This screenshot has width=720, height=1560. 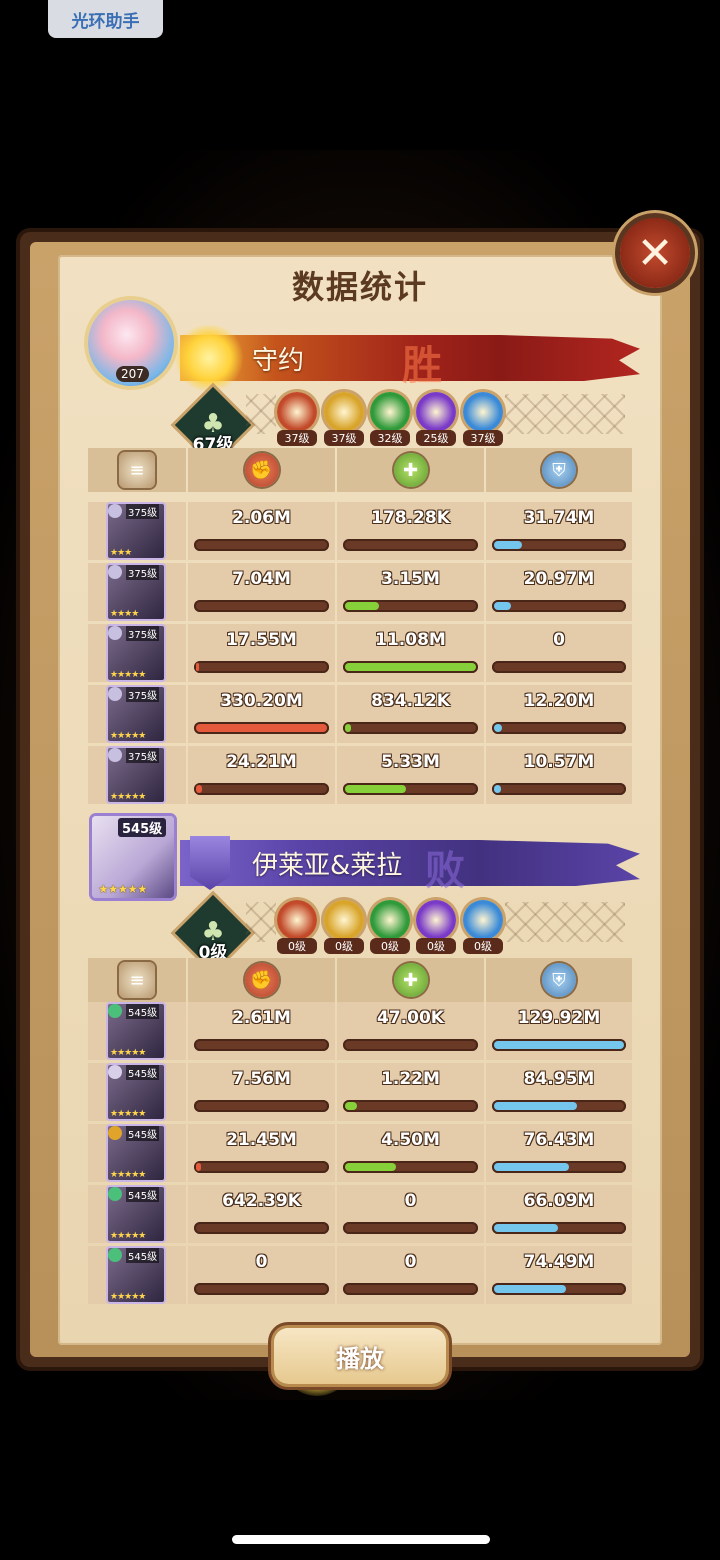 I want to click on defense-cell: 74.49M, so click(x=559, y=1275).